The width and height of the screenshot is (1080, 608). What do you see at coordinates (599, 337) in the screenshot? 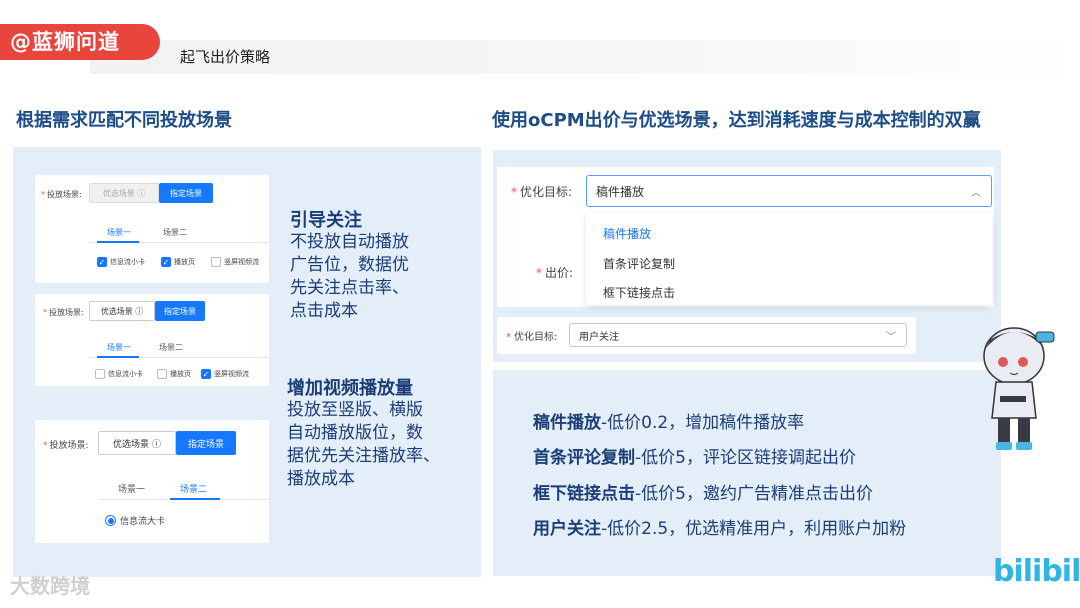
I see `goal2-select-value: 用户关注` at bounding box center [599, 337].